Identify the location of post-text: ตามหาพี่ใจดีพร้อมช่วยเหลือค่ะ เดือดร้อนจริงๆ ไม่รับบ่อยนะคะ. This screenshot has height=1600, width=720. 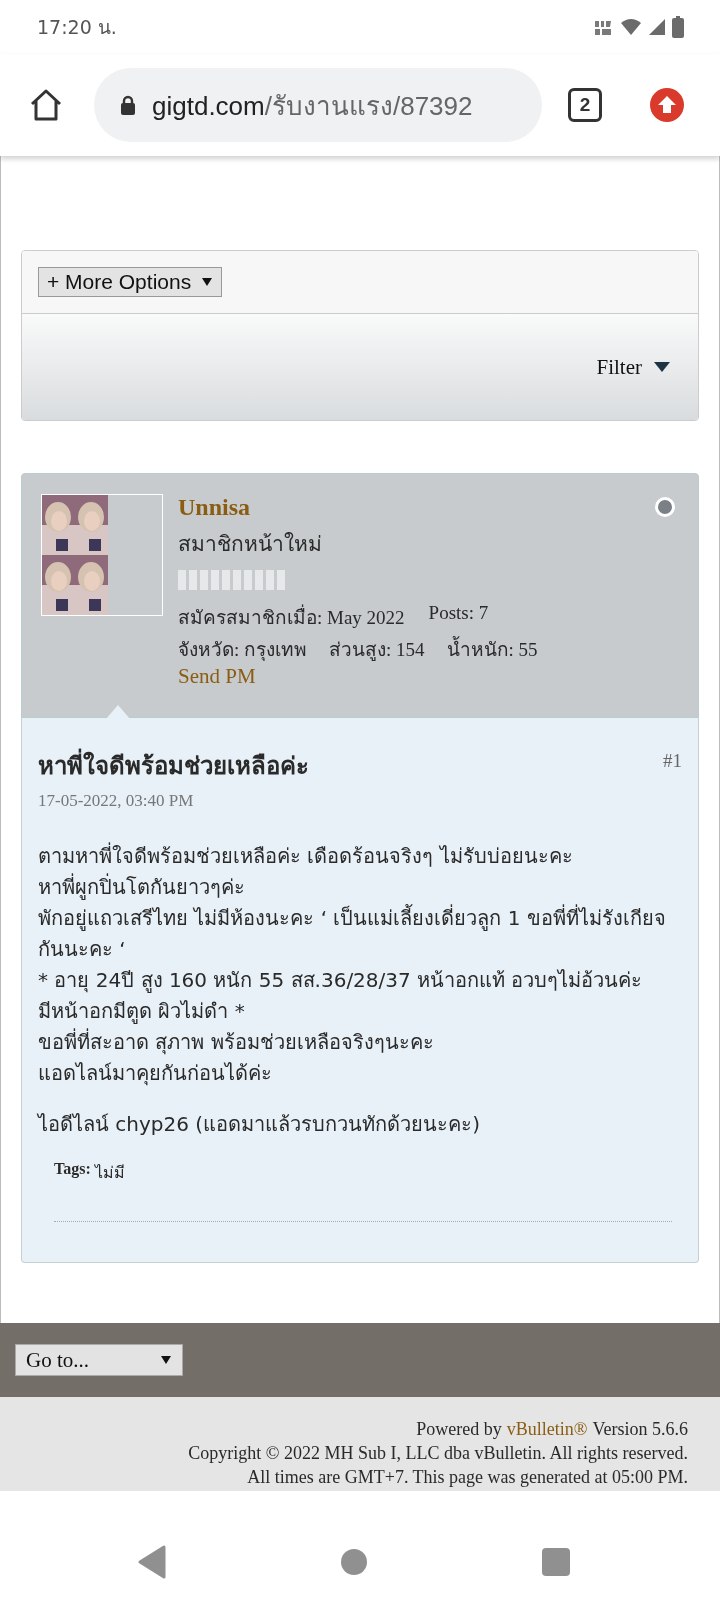
(306, 855).